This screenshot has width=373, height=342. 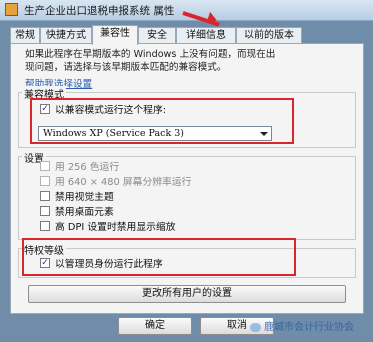 What do you see at coordinates (84, 212) in the screenshot?
I see `setting-disable-desktop-composition-label: 禁用桌面元素` at bounding box center [84, 212].